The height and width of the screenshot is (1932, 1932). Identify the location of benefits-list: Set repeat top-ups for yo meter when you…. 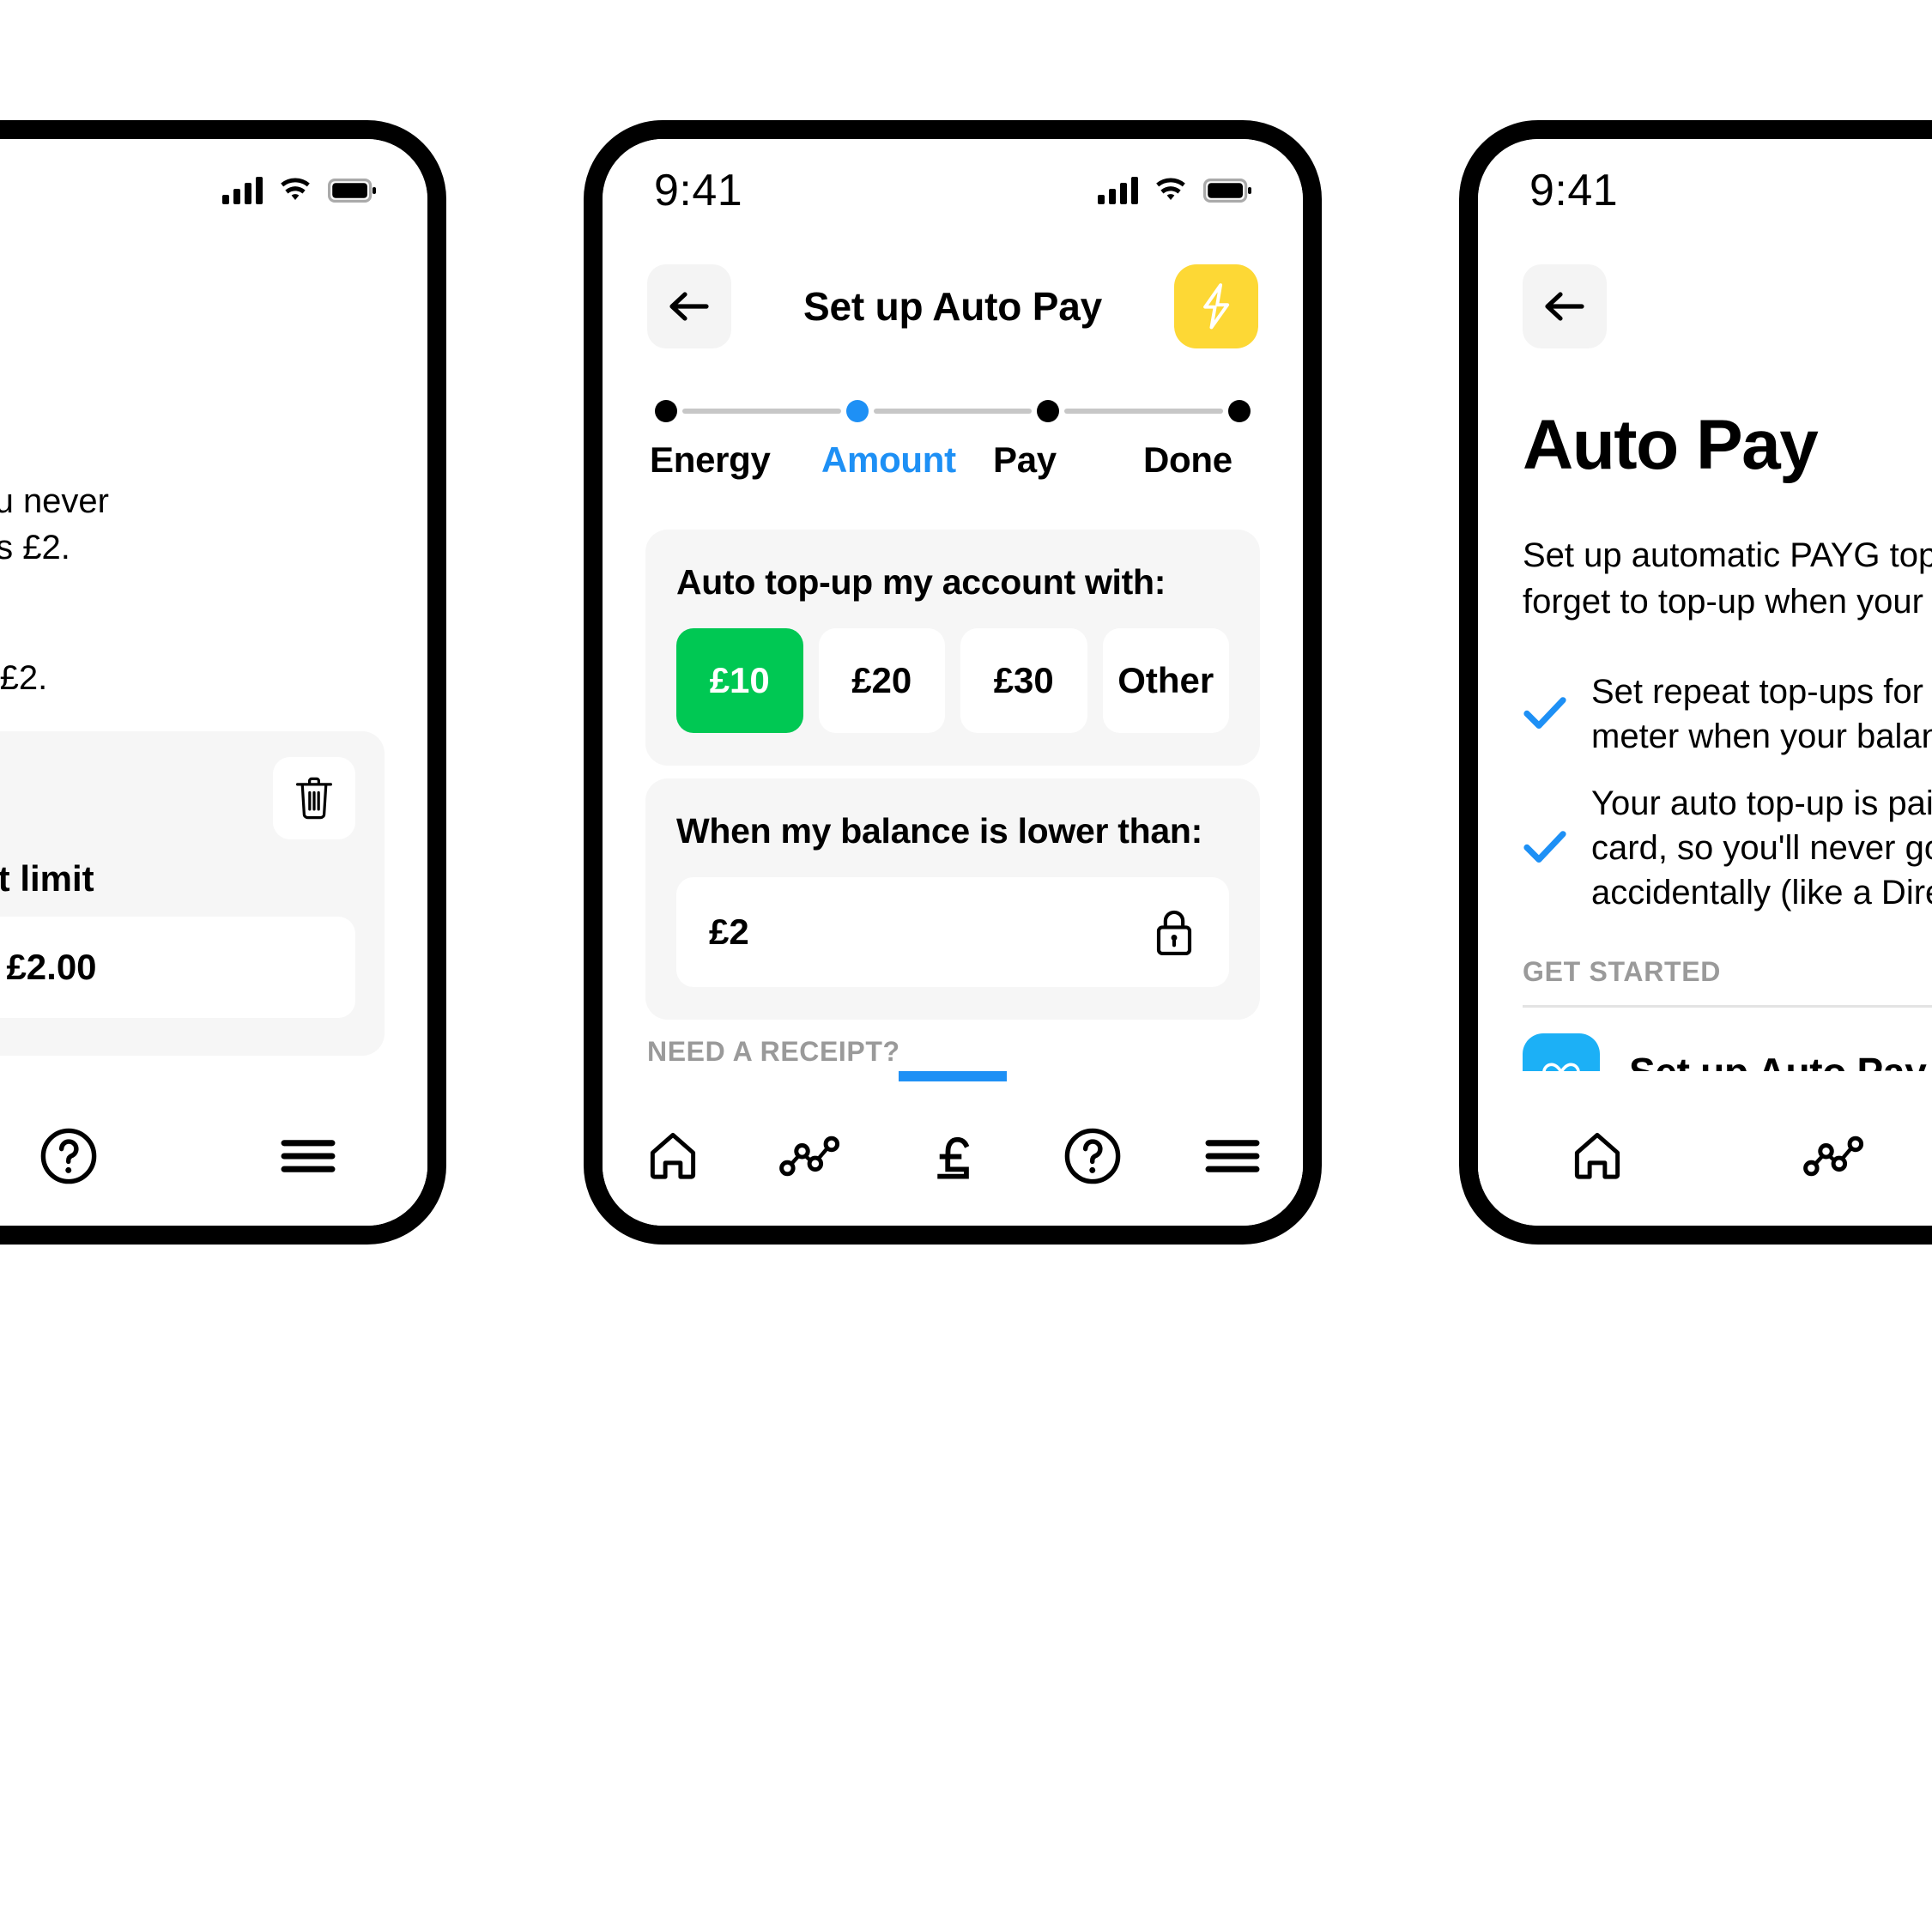
(1728, 792).